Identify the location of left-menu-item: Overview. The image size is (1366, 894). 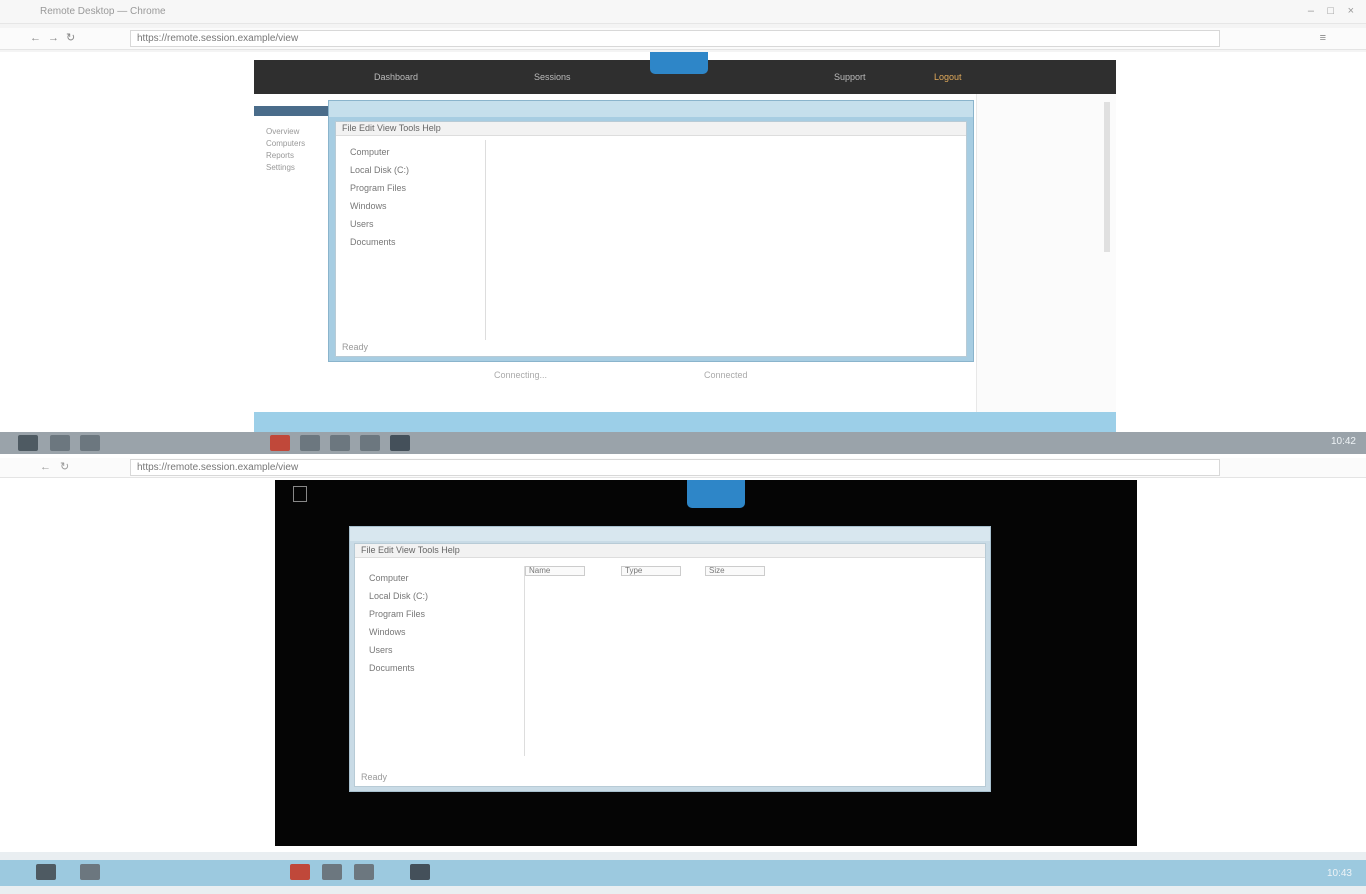
(291, 131).